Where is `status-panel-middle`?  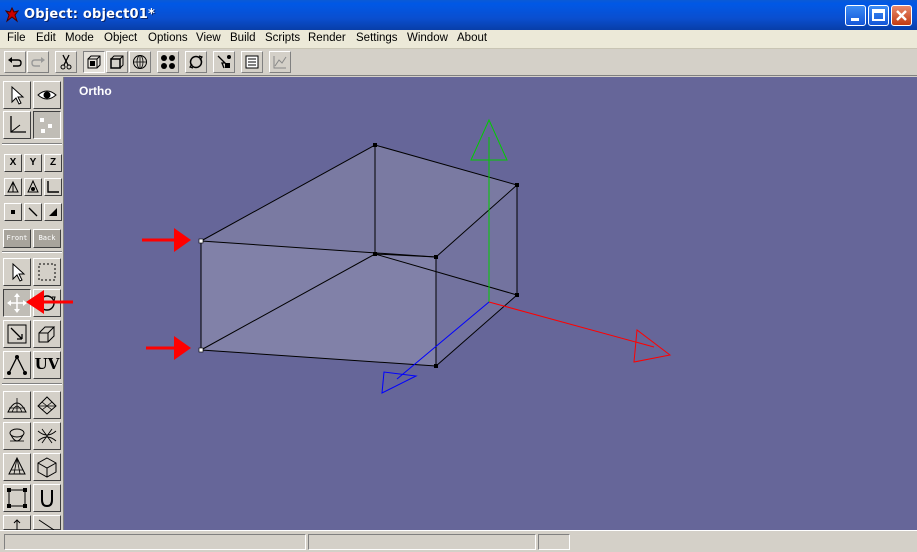
status-panel-middle is located at coordinates (422, 542).